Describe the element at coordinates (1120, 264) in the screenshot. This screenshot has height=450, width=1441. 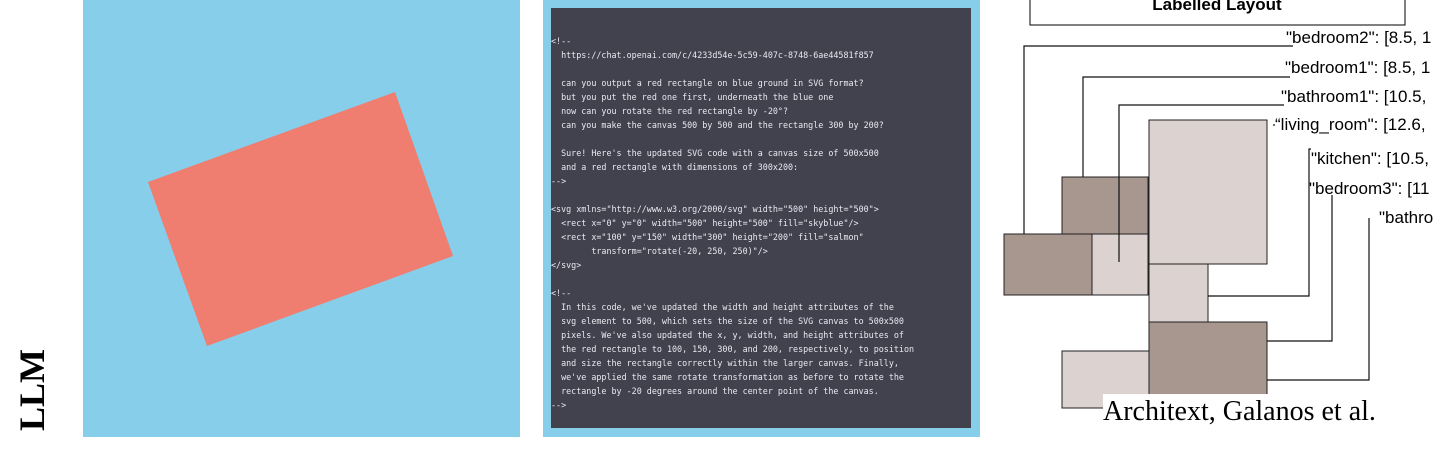
I see `room-bathroom1` at that location.